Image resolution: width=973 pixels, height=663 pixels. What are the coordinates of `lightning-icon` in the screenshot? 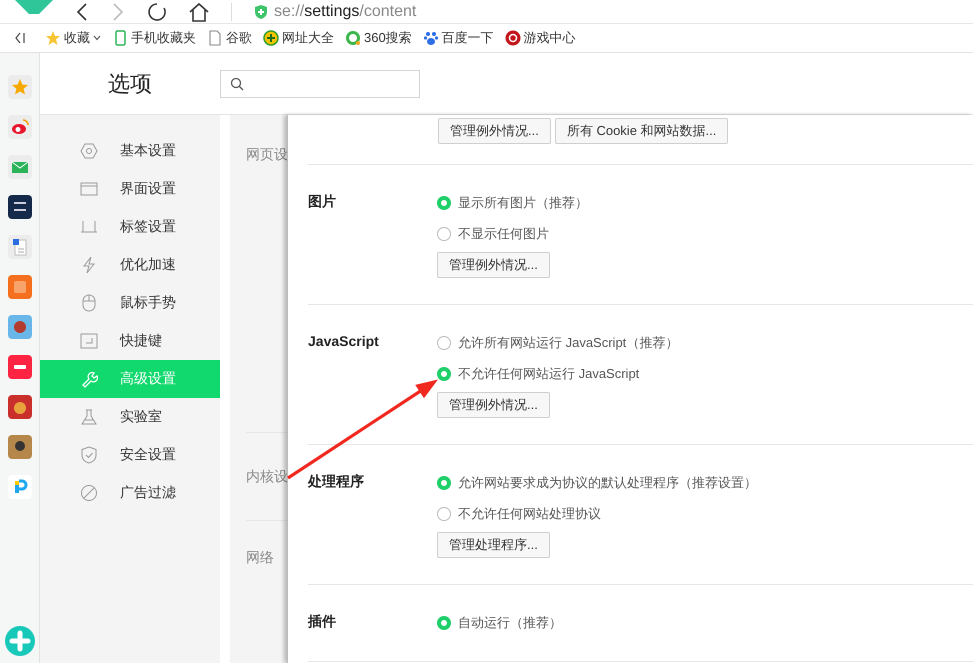 It's located at (89, 265).